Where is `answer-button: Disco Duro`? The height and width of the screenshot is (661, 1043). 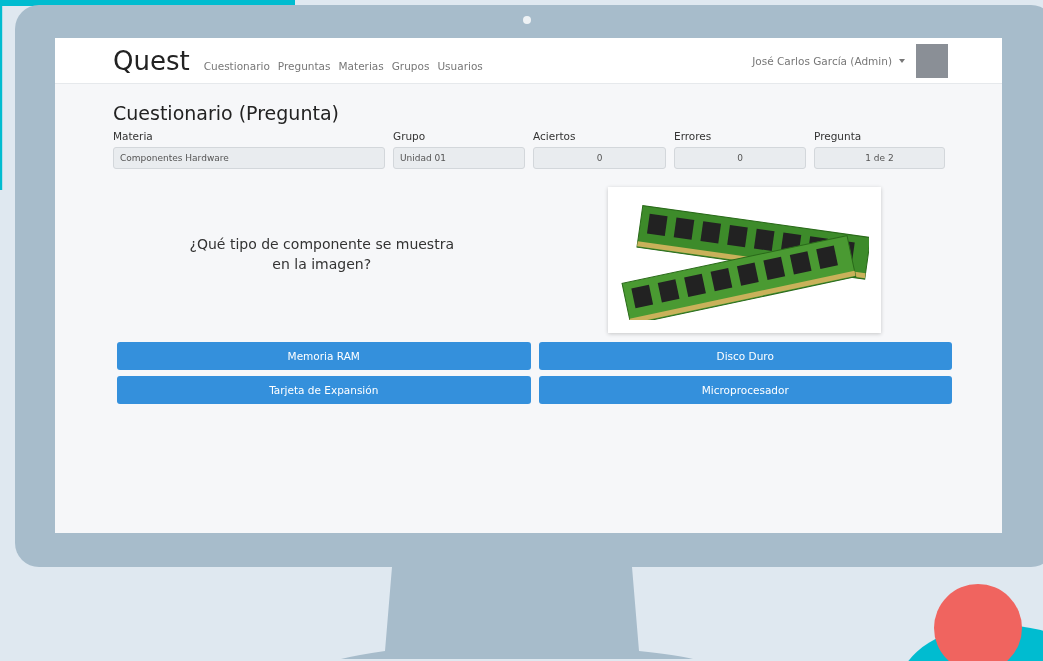
answer-button: Disco Duro is located at coordinates (745, 356).